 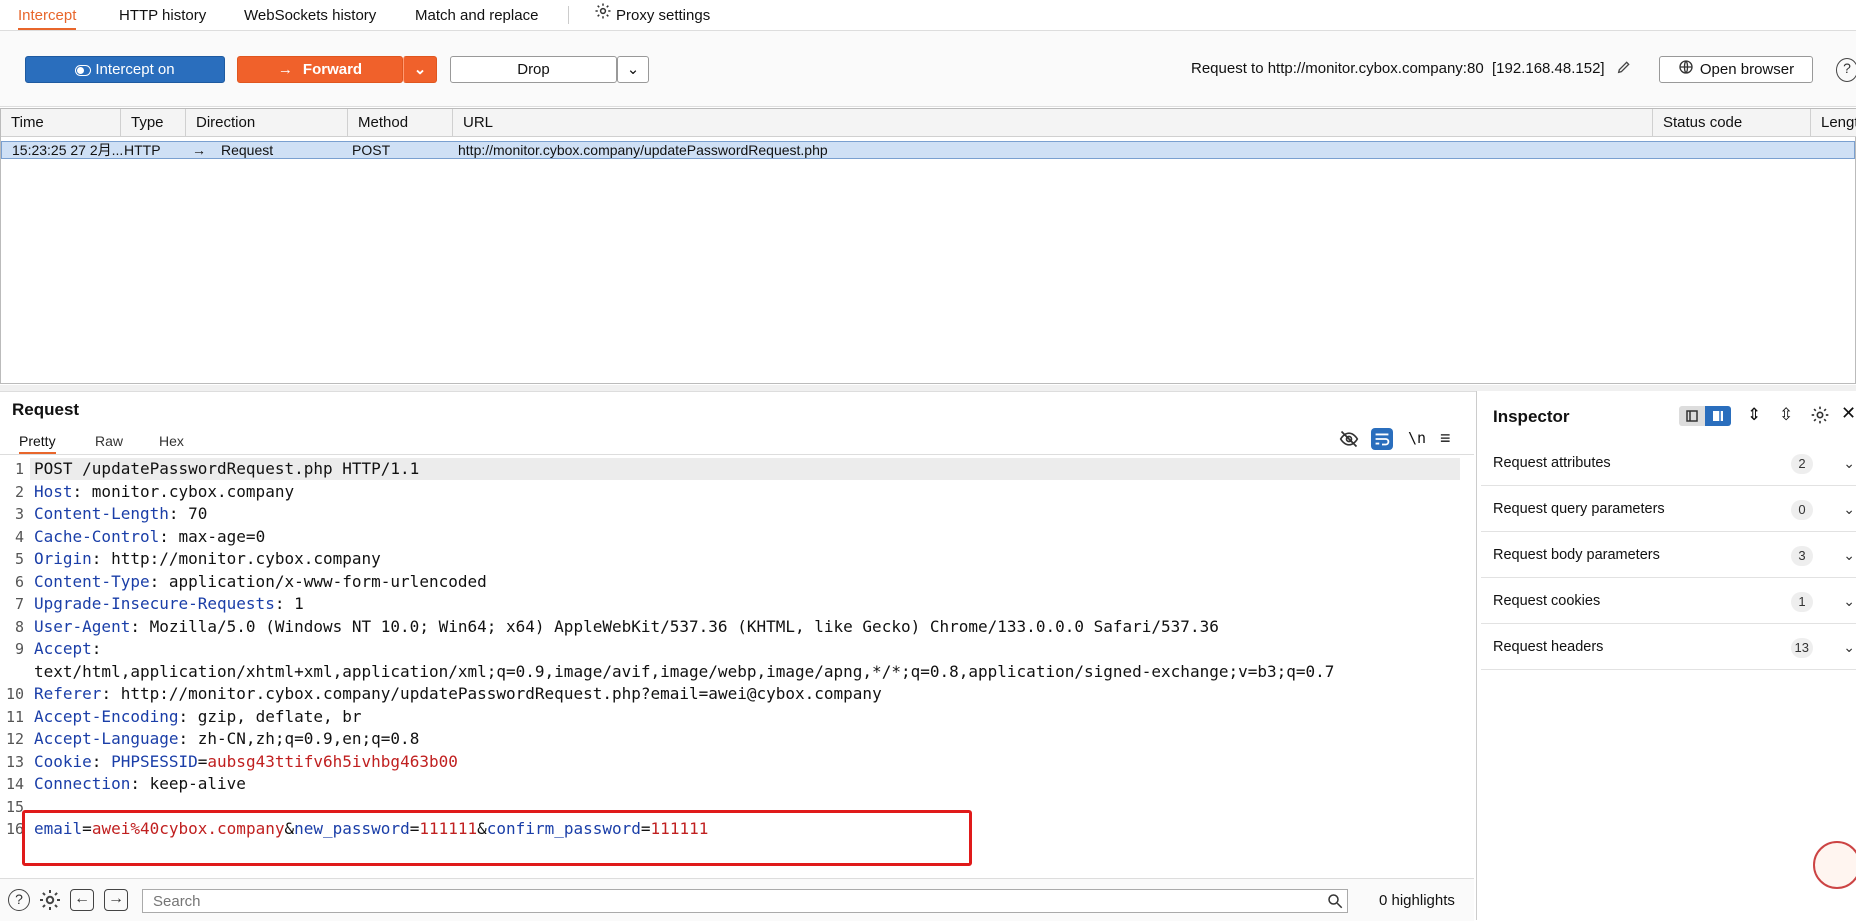 I want to click on code-text: POST /updatePasswordRequest.php HTTP/1.1, so click(x=227, y=468).